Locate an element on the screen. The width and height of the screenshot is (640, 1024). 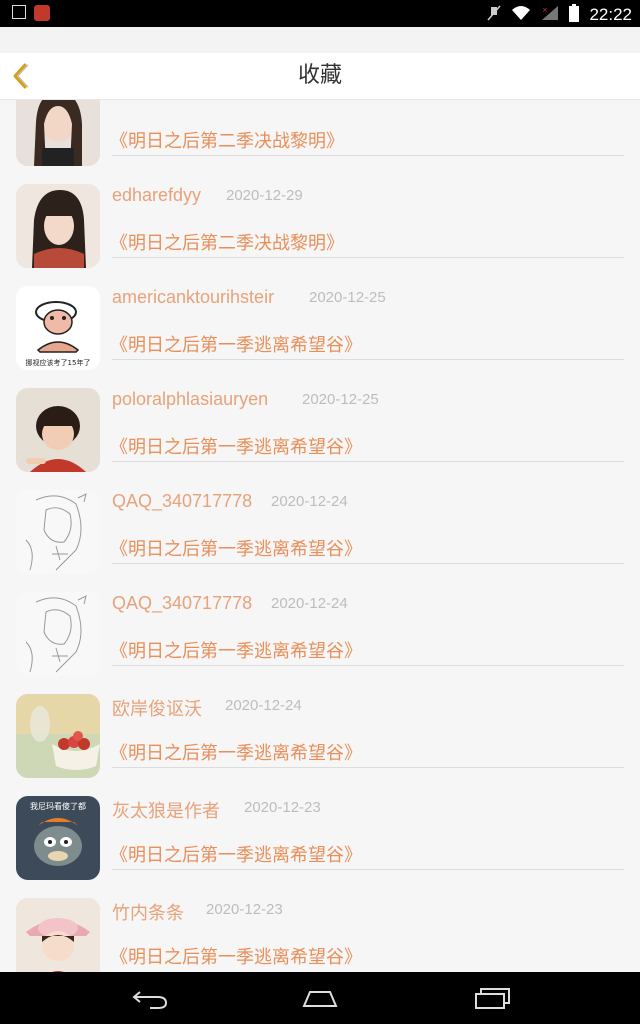
wolf-caption: 我尼玛看傻了都 is located at coordinates (58, 806).